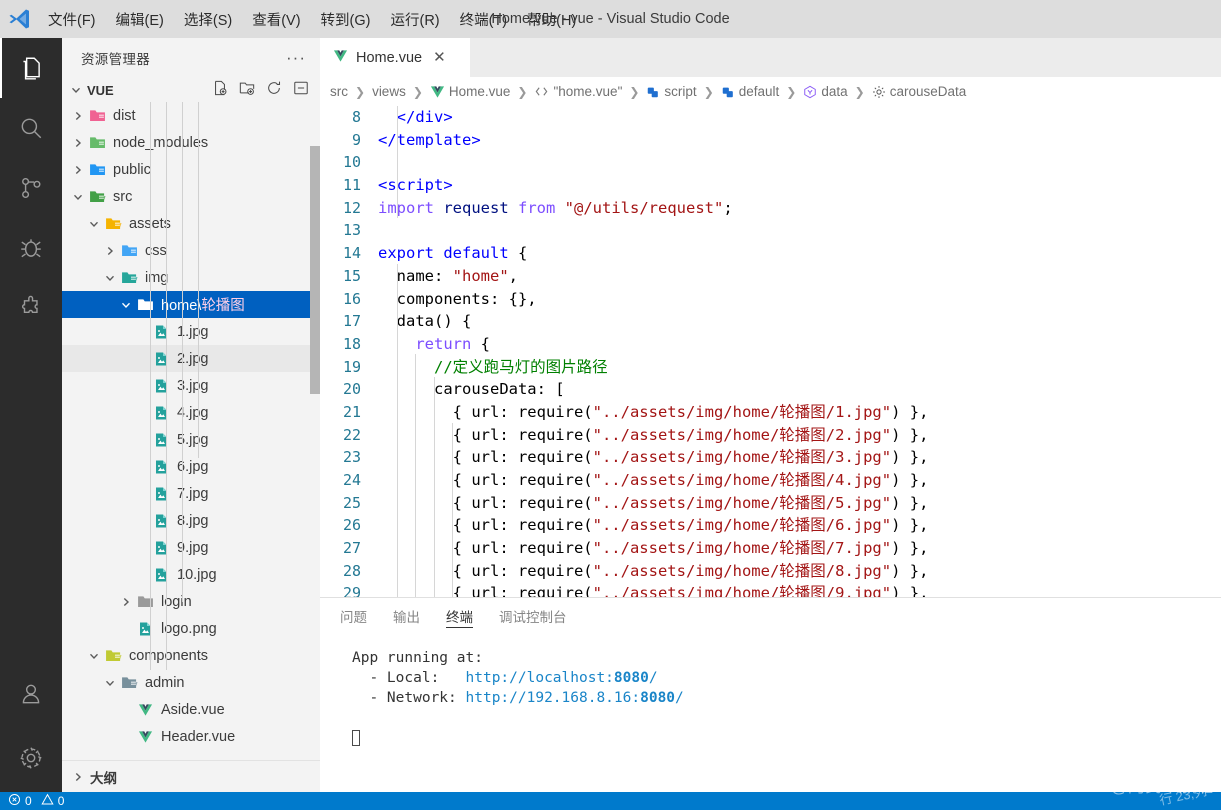 The width and height of the screenshot is (1221, 810). I want to click on breadcrumb-item: carouseData, so click(919, 91).